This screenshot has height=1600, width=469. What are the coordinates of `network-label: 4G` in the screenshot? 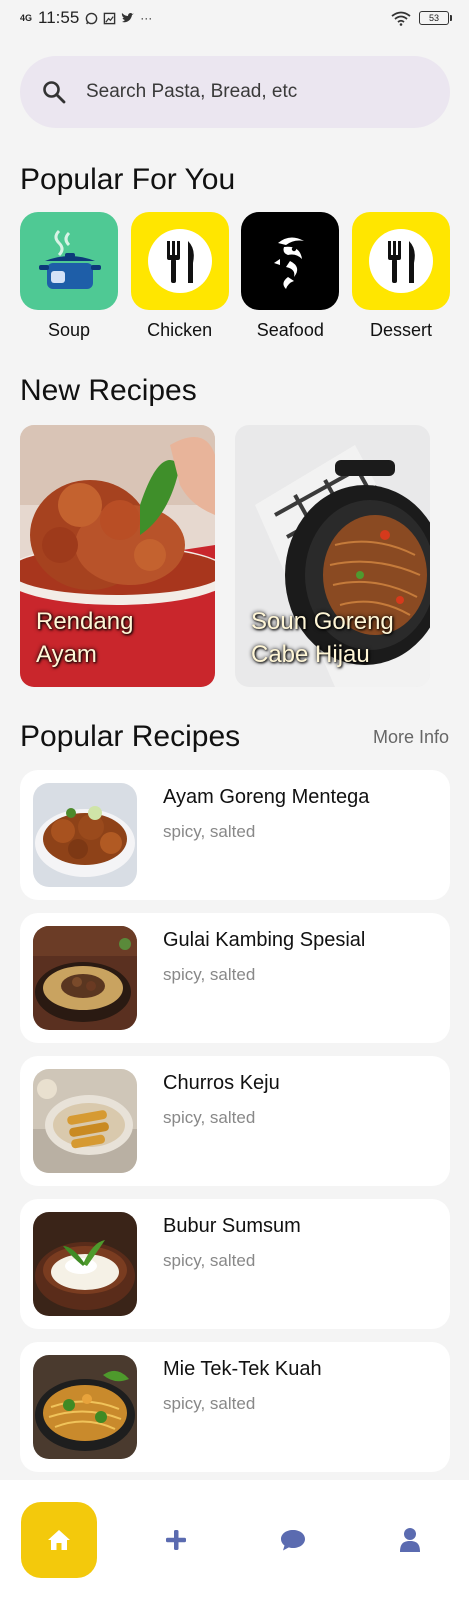 It's located at (26, 17).